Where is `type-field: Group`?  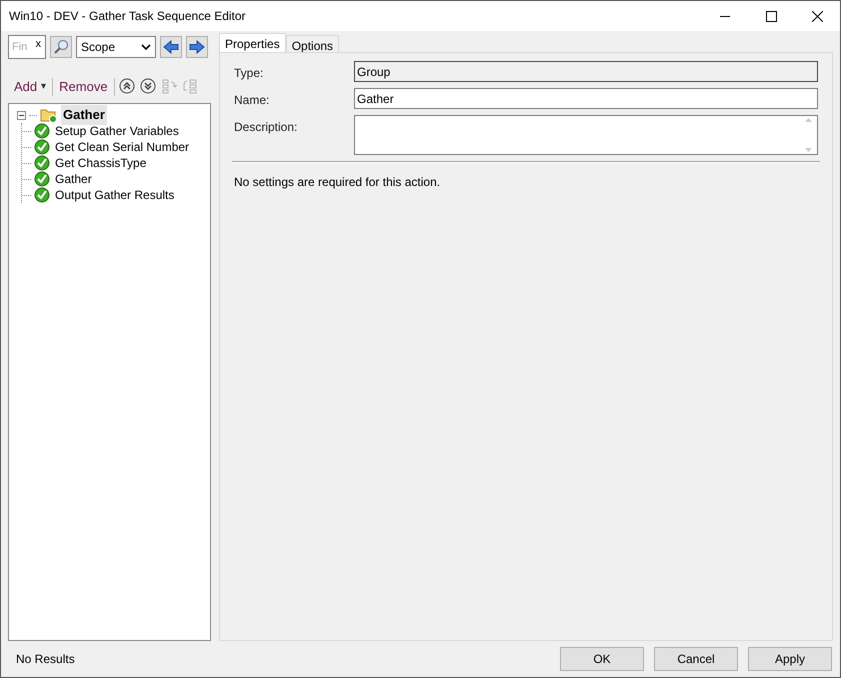
type-field: Group is located at coordinates (586, 71).